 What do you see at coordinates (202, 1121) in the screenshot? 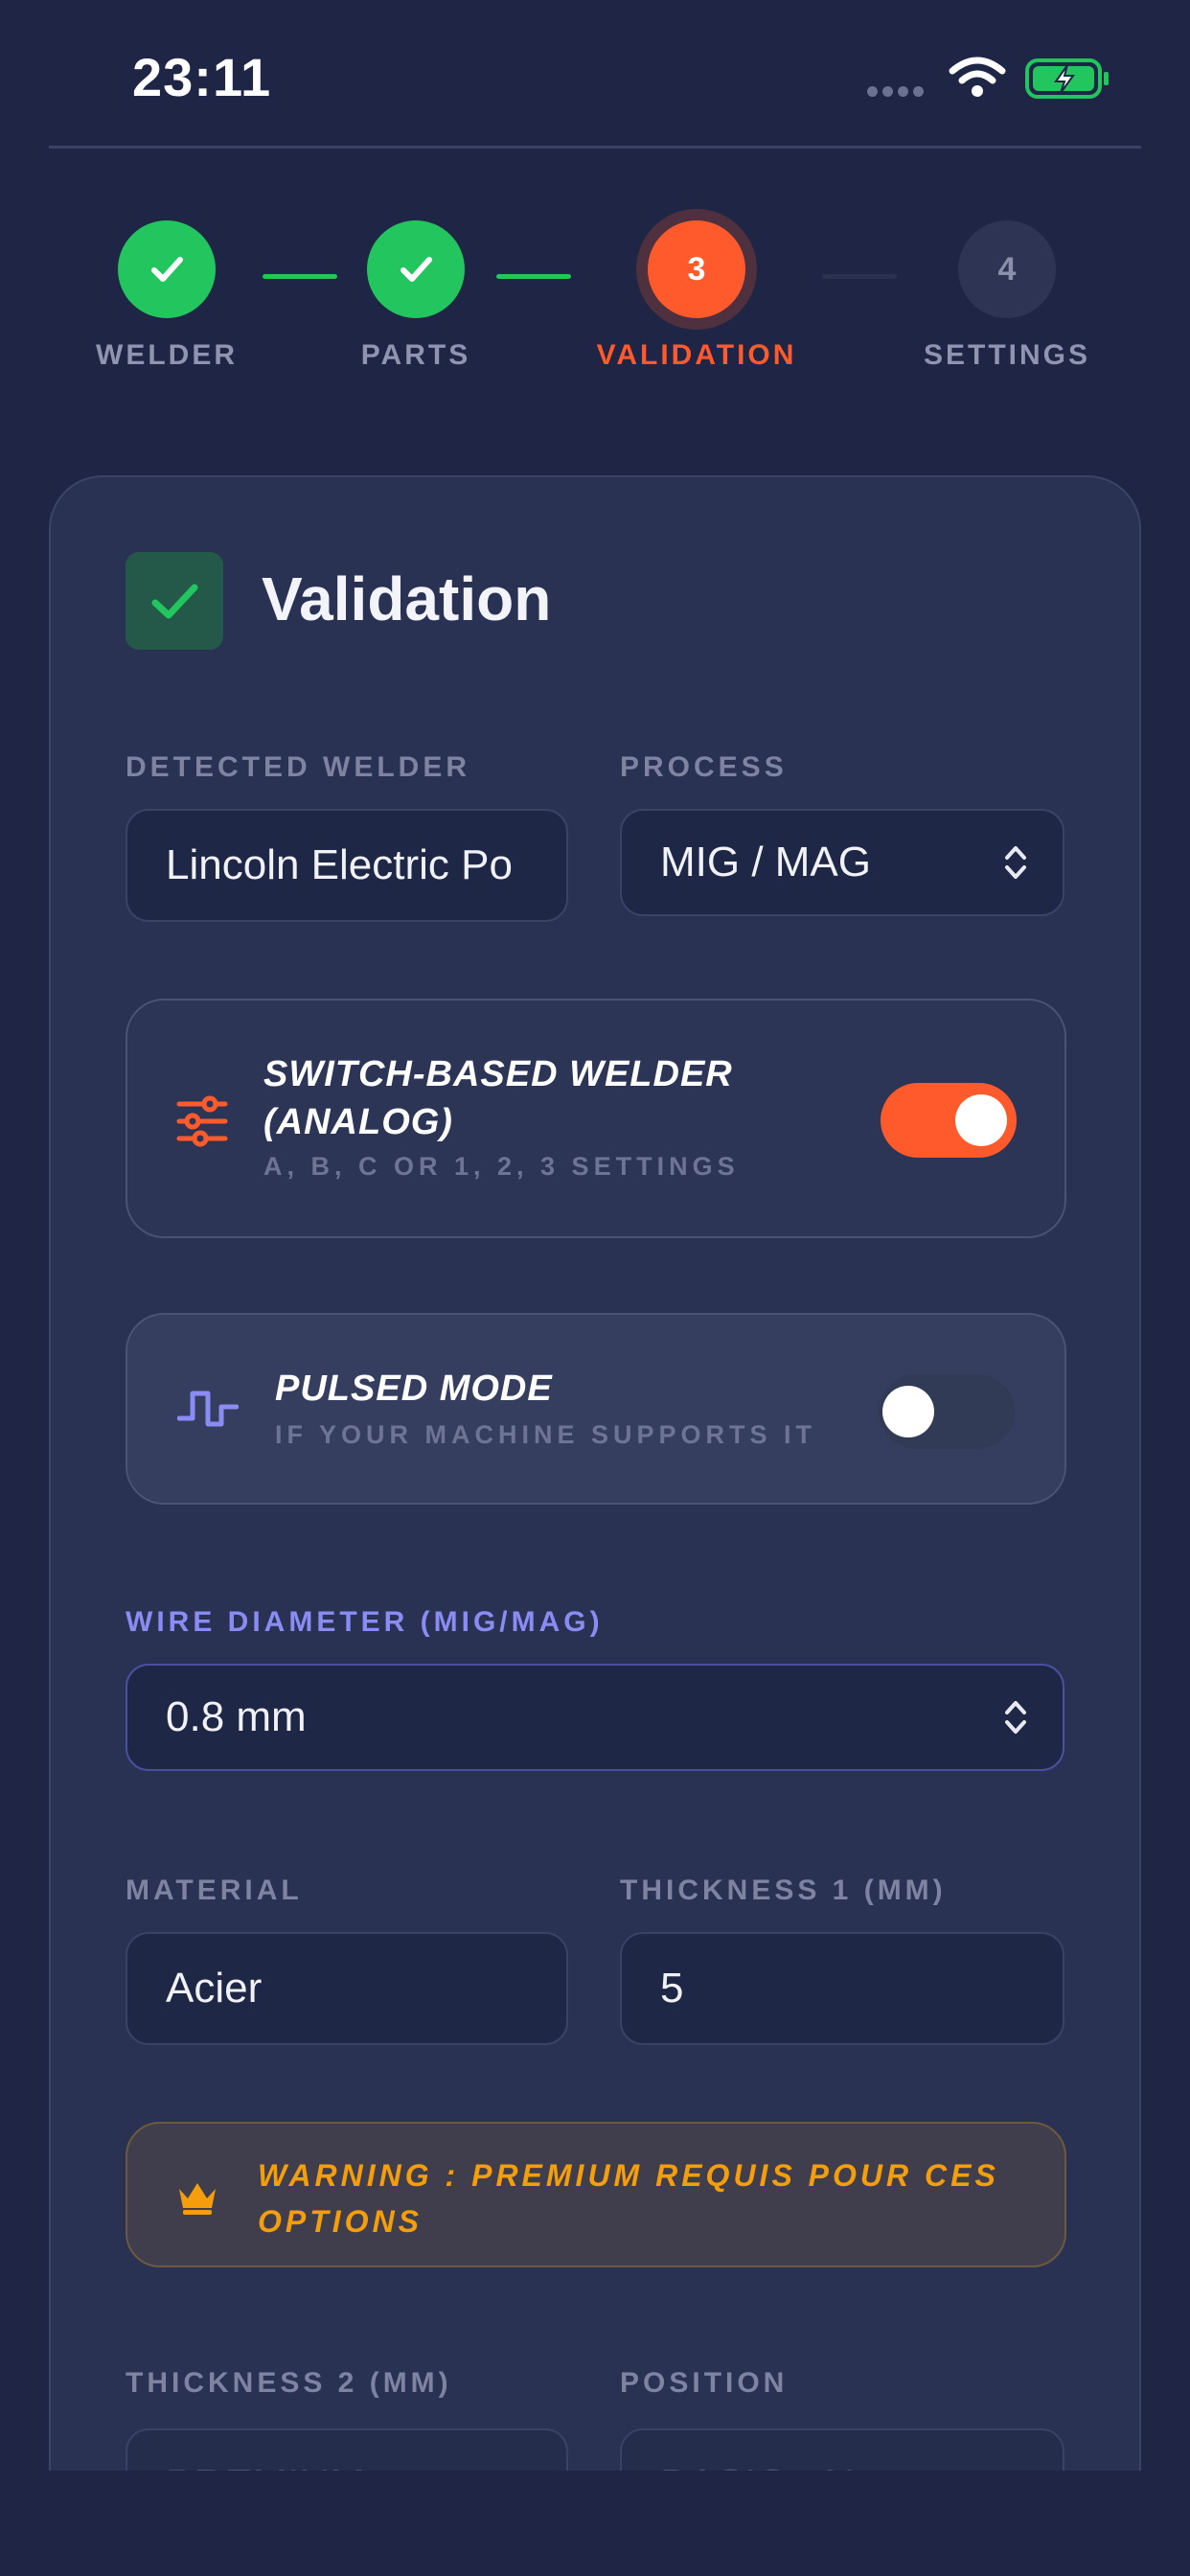
I see `sliders-icon` at bounding box center [202, 1121].